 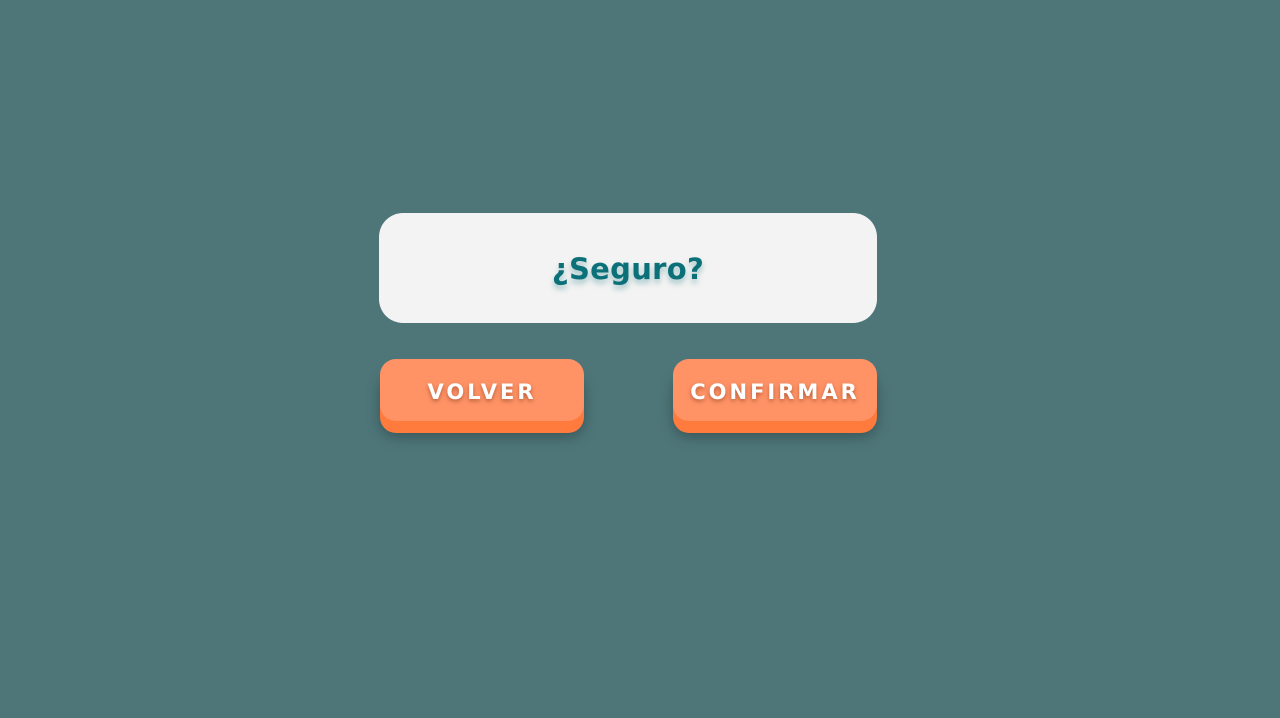 I want to click on back-button: VOLVER, so click(x=482, y=390).